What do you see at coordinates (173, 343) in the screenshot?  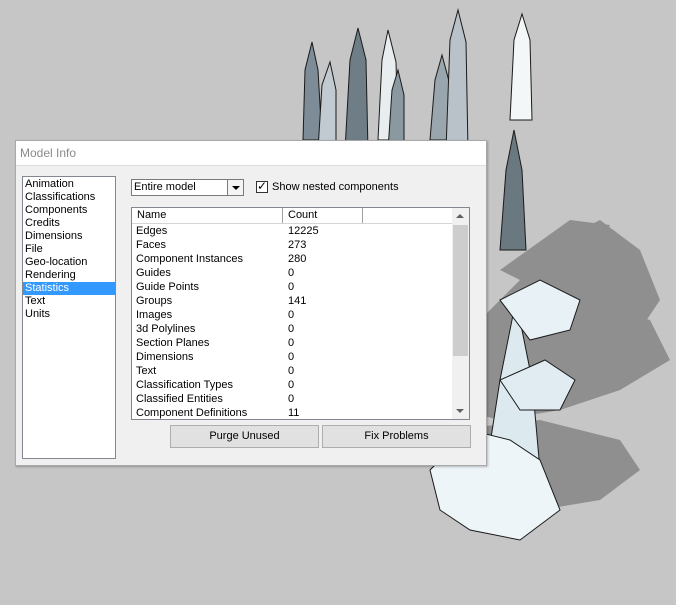 I see `row-name: Section Planes` at bounding box center [173, 343].